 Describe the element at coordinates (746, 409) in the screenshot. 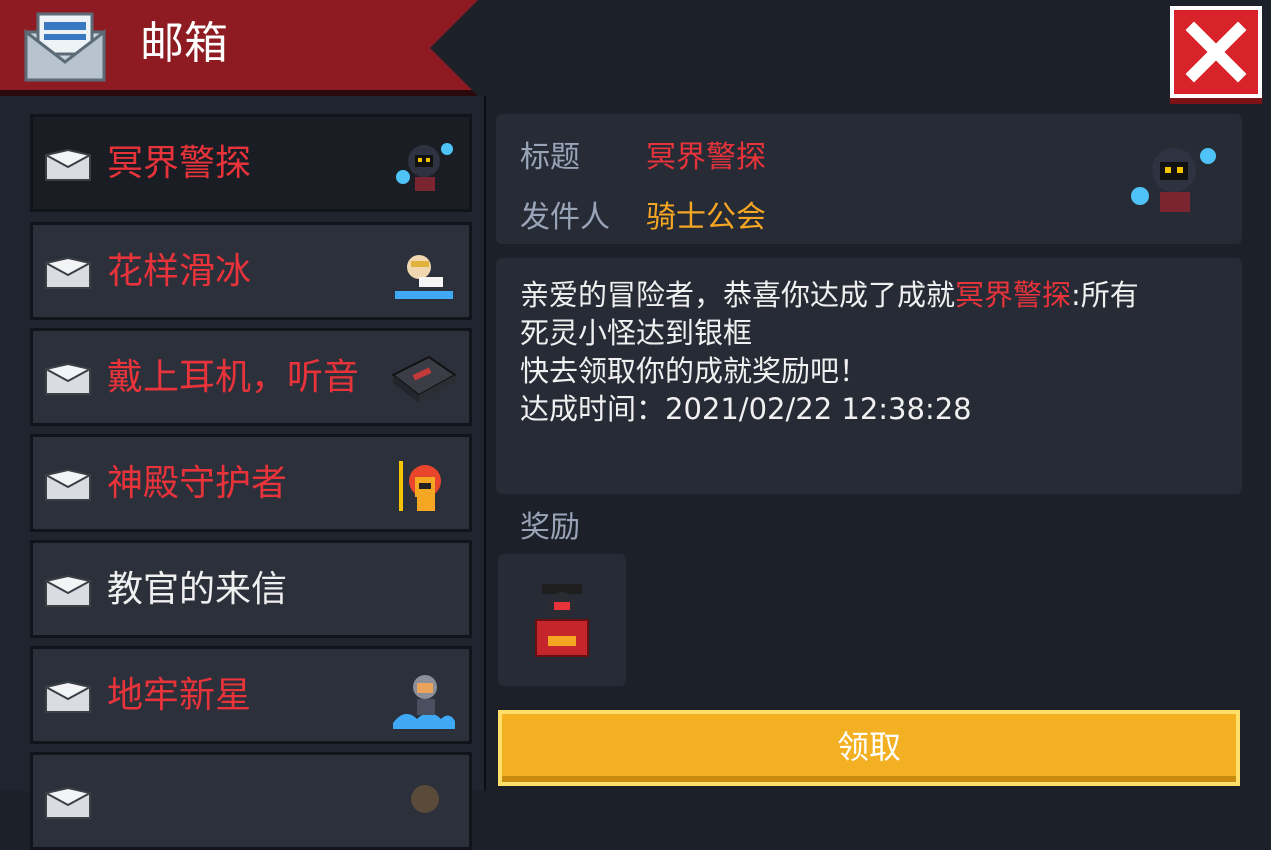

I see `body-line-4: 达成时间：2021/02/22 12:38:28` at that location.